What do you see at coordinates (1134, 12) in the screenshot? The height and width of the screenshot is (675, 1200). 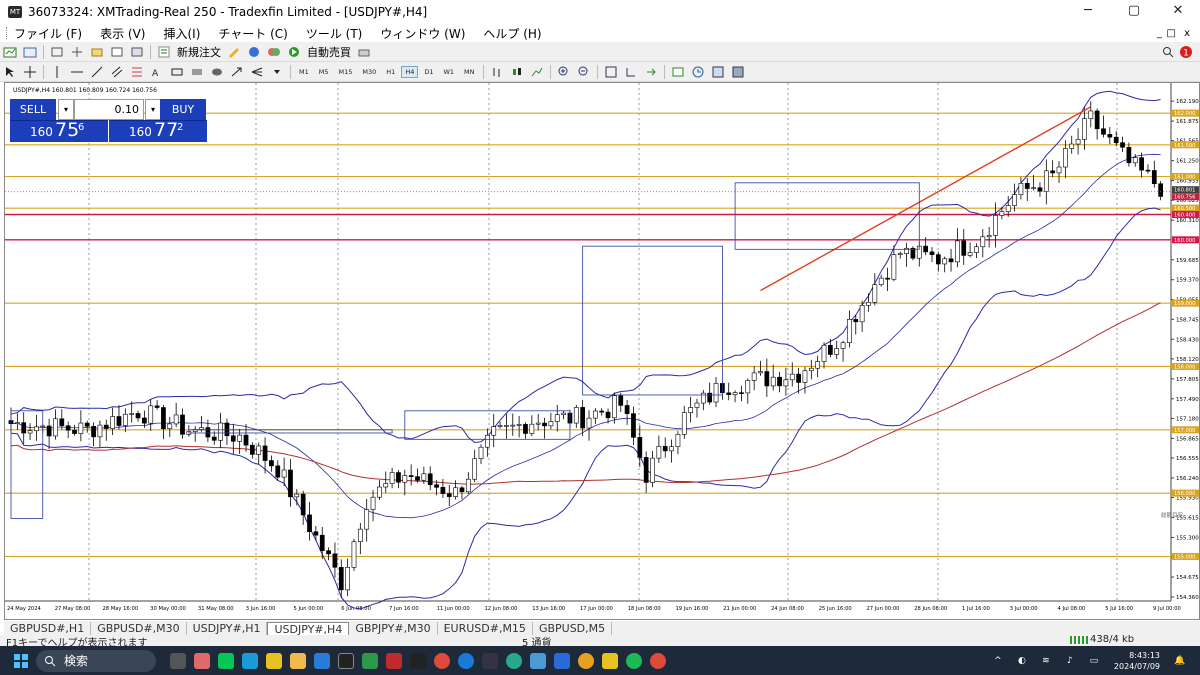 I see `maximize-button: ▢` at bounding box center [1134, 12].